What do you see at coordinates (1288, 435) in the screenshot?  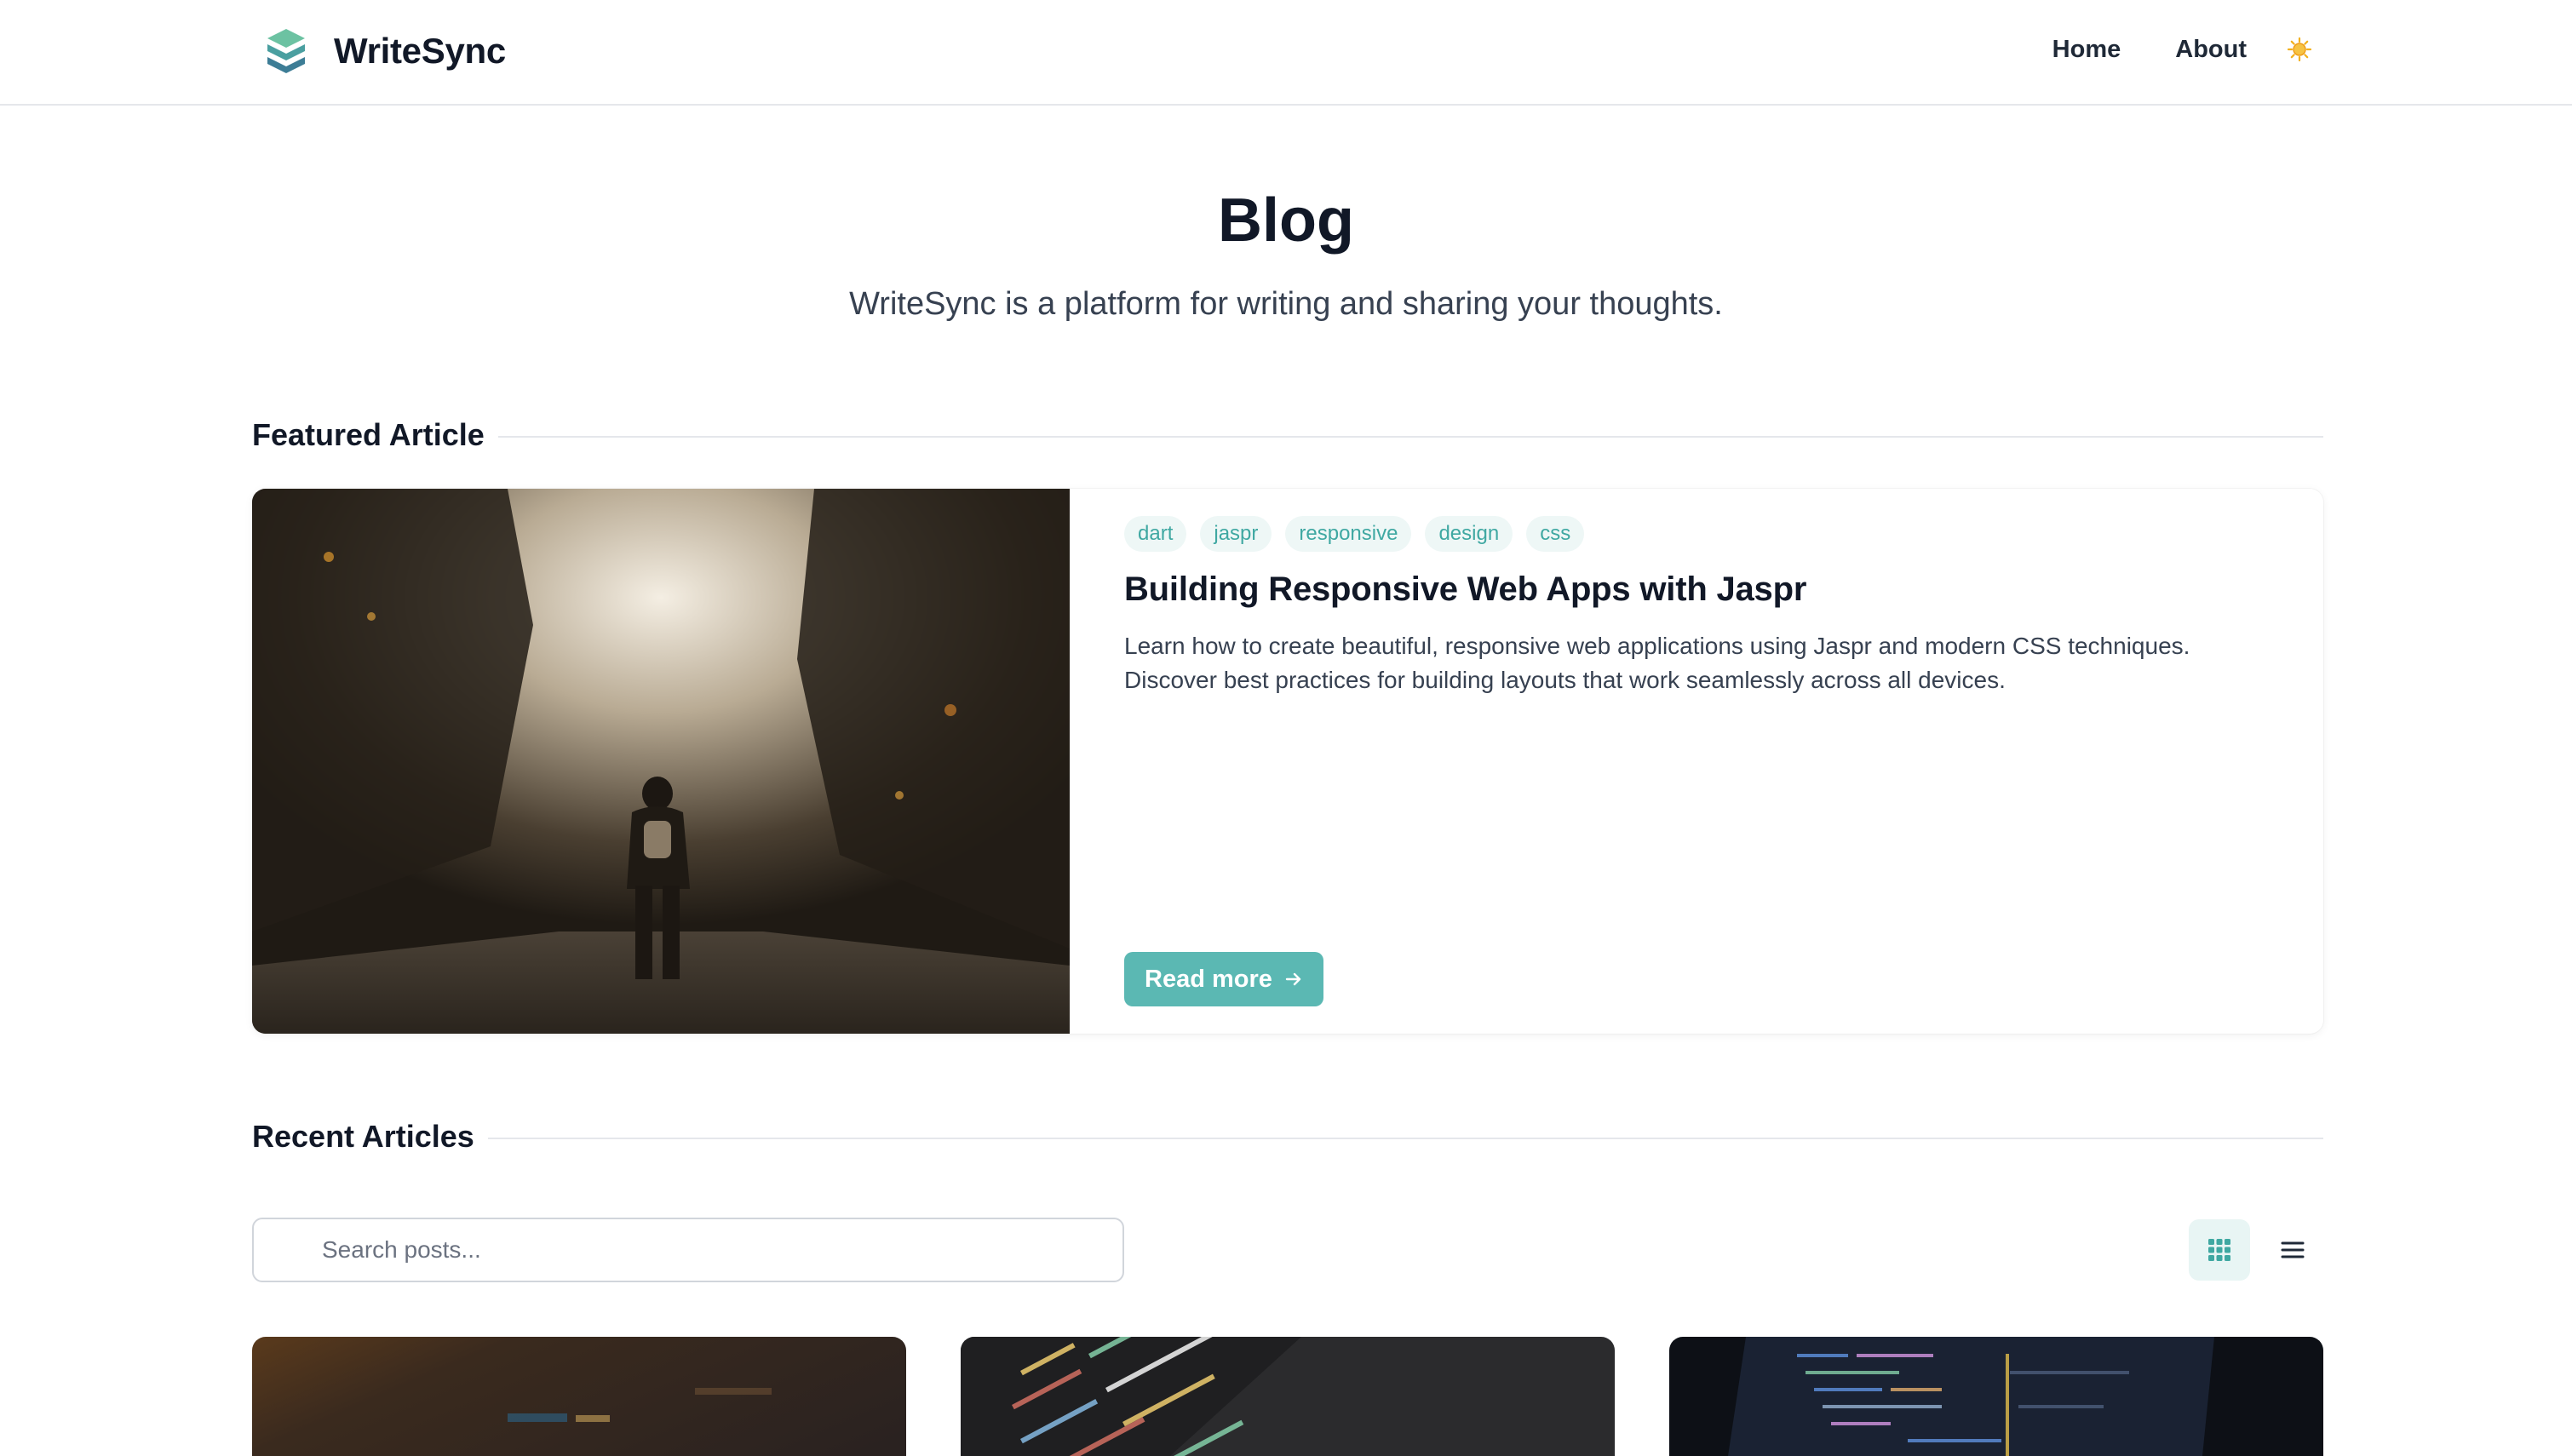 I see `featured-section-header: Featured Article` at bounding box center [1288, 435].